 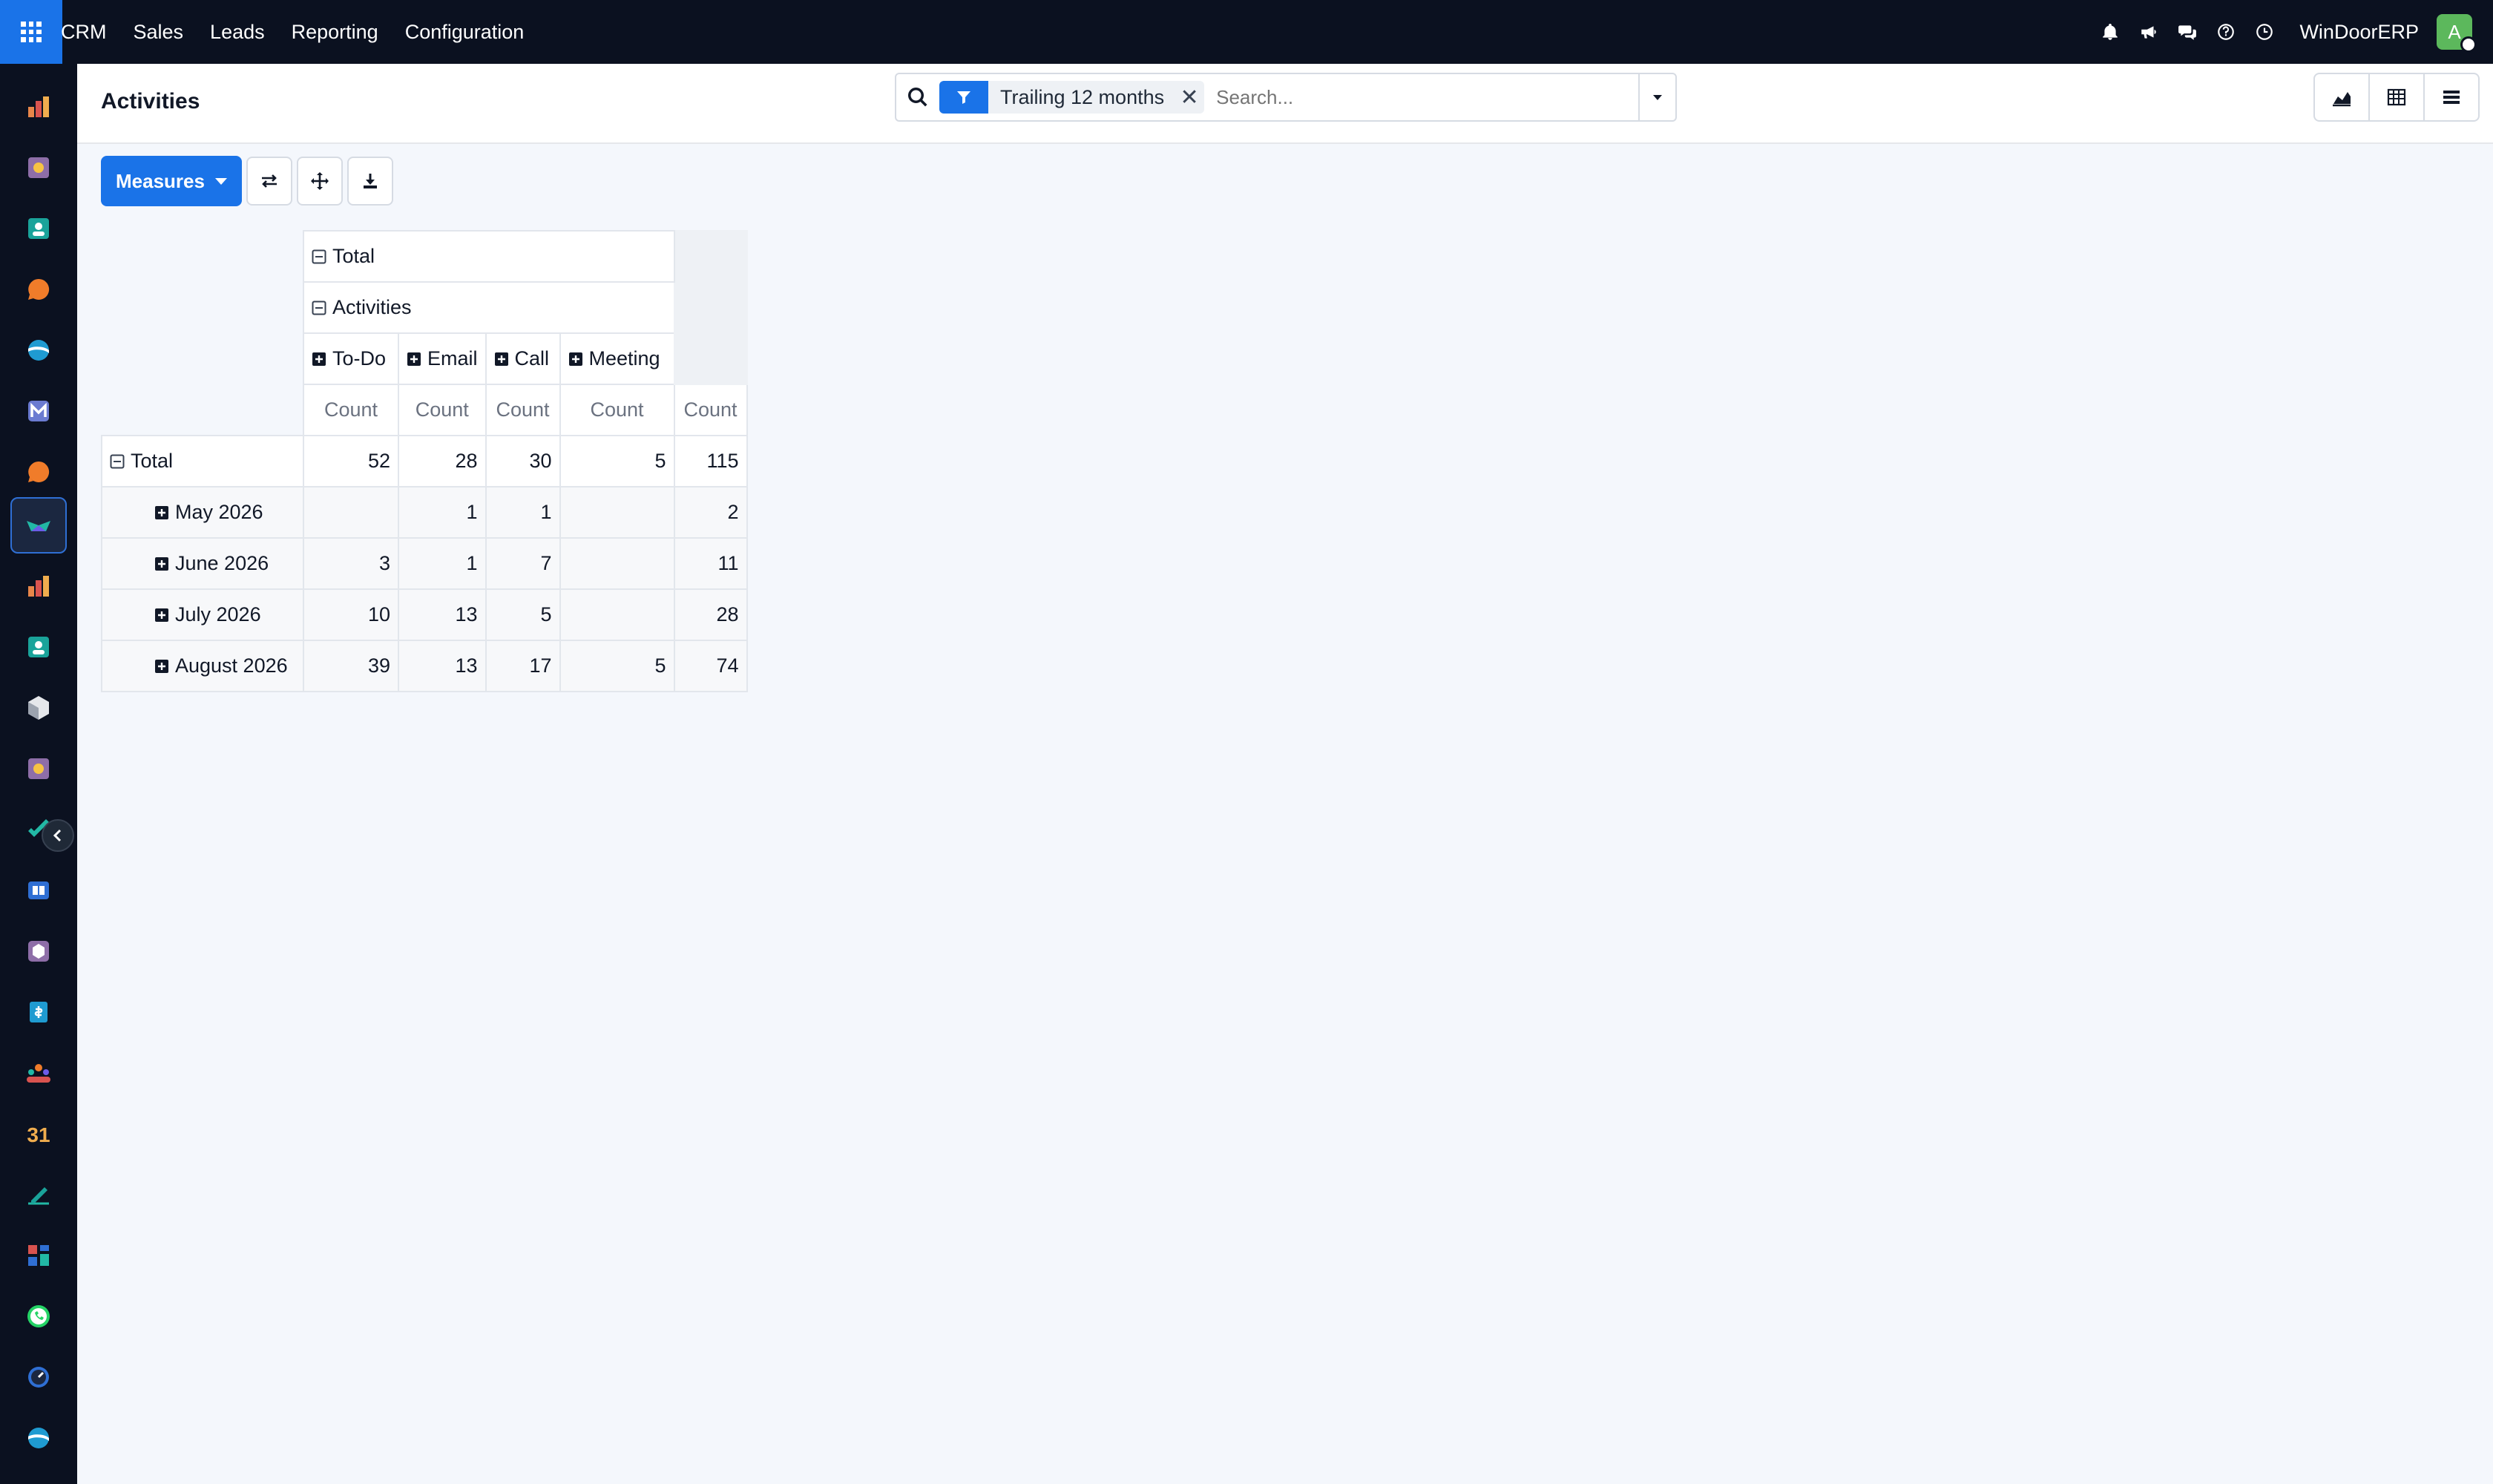 What do you see at coordinates (2396, 97) in the screenshot?
I see `pivot-view-button` at bounding box center [2396, 97].